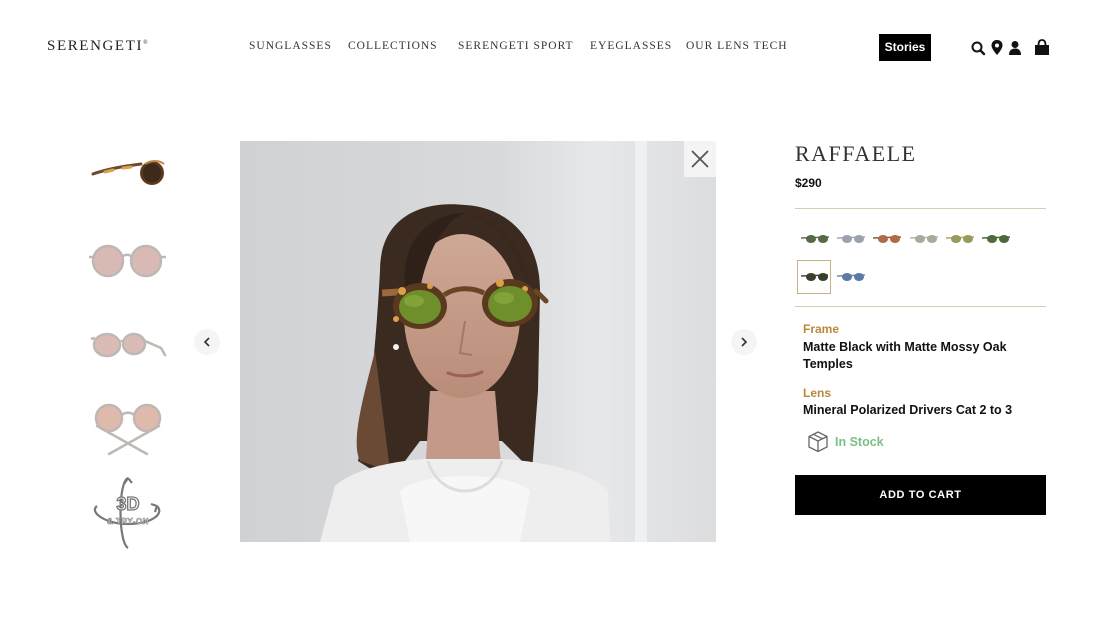  Describe the element at coordinates (920, 495) in the screenshot. I see `add-to-cart-button: ADD TO CART` at that location.